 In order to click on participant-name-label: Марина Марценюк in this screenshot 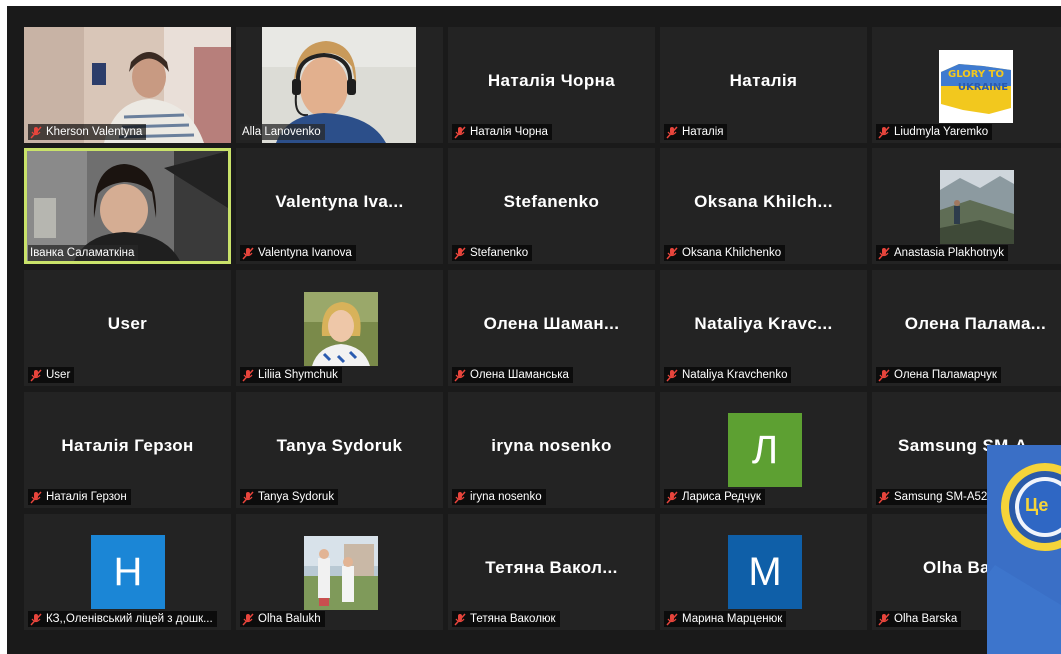, I will do `click(725, 619)`.